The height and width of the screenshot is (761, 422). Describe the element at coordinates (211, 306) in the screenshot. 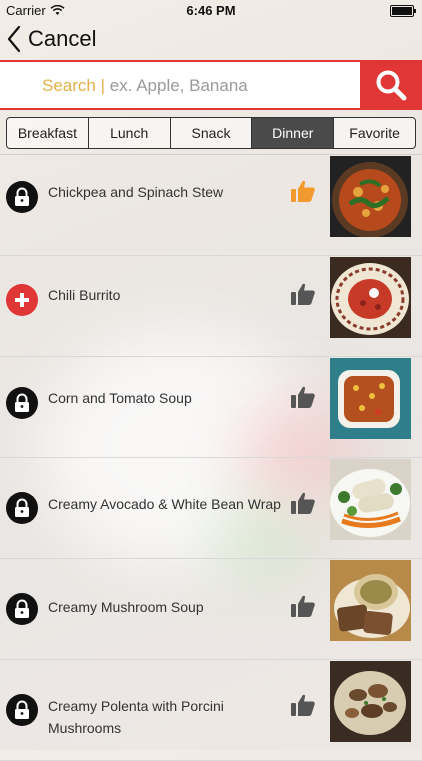

I see `recipe-row: Chili Burrito` at that location.